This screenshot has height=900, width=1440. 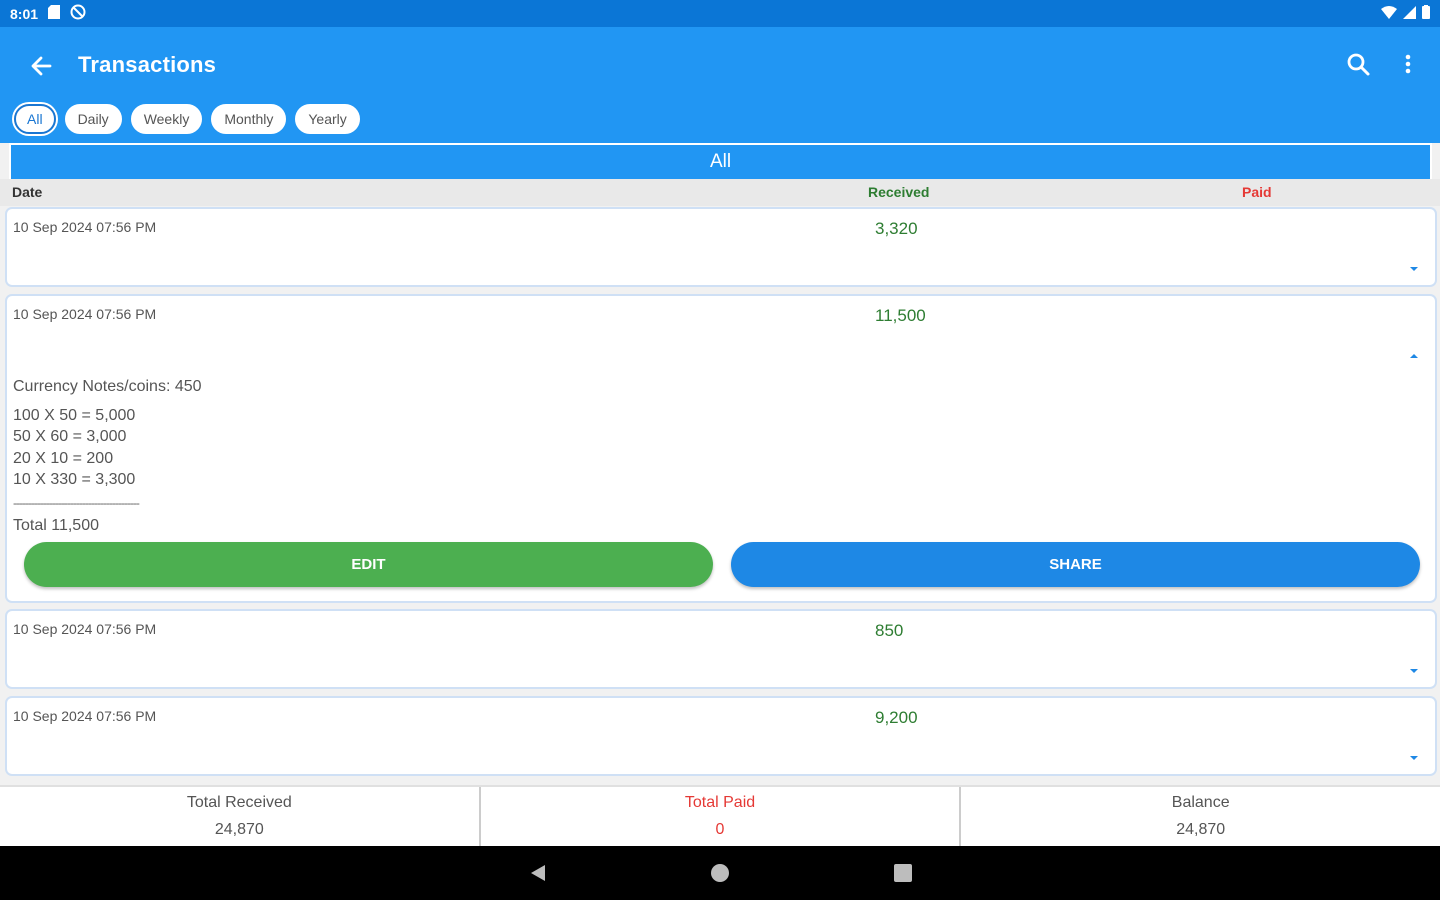 I want to click on more-vert-icon, so click(x=1408, y=65).